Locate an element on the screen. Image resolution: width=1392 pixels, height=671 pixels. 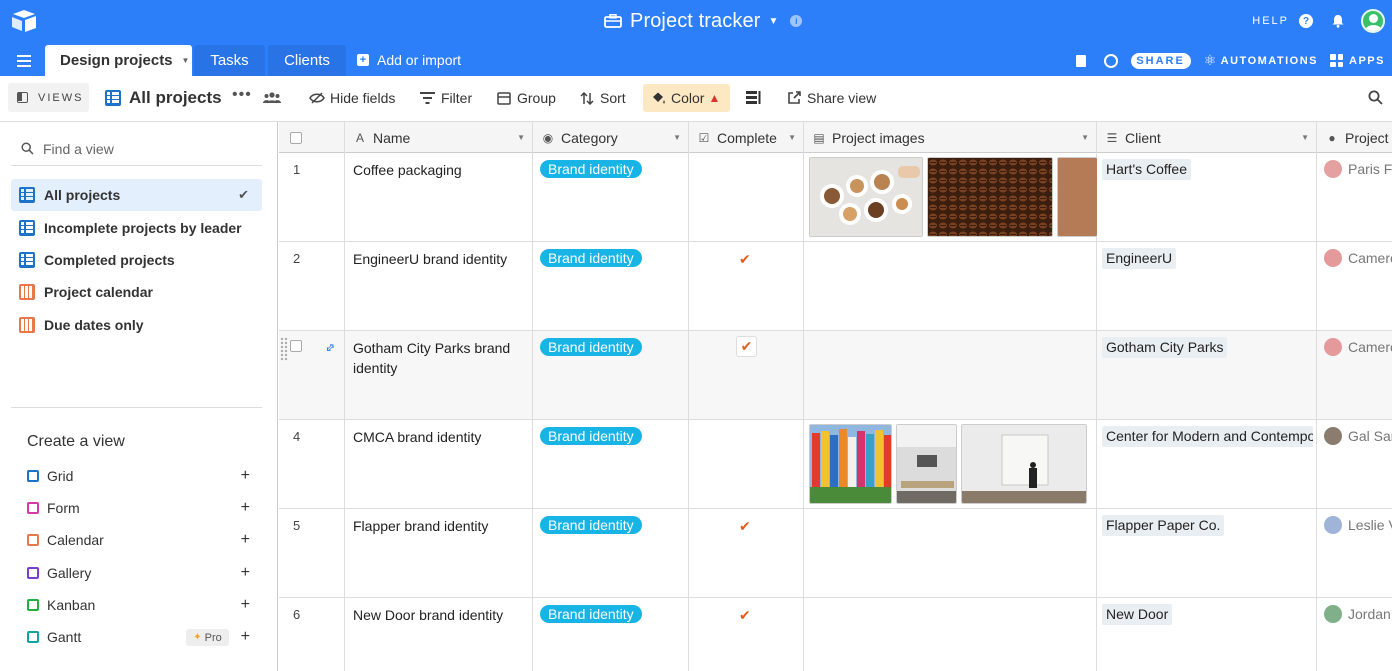
leader-cell: Paris Fo is located at coordinates (1354, 197).